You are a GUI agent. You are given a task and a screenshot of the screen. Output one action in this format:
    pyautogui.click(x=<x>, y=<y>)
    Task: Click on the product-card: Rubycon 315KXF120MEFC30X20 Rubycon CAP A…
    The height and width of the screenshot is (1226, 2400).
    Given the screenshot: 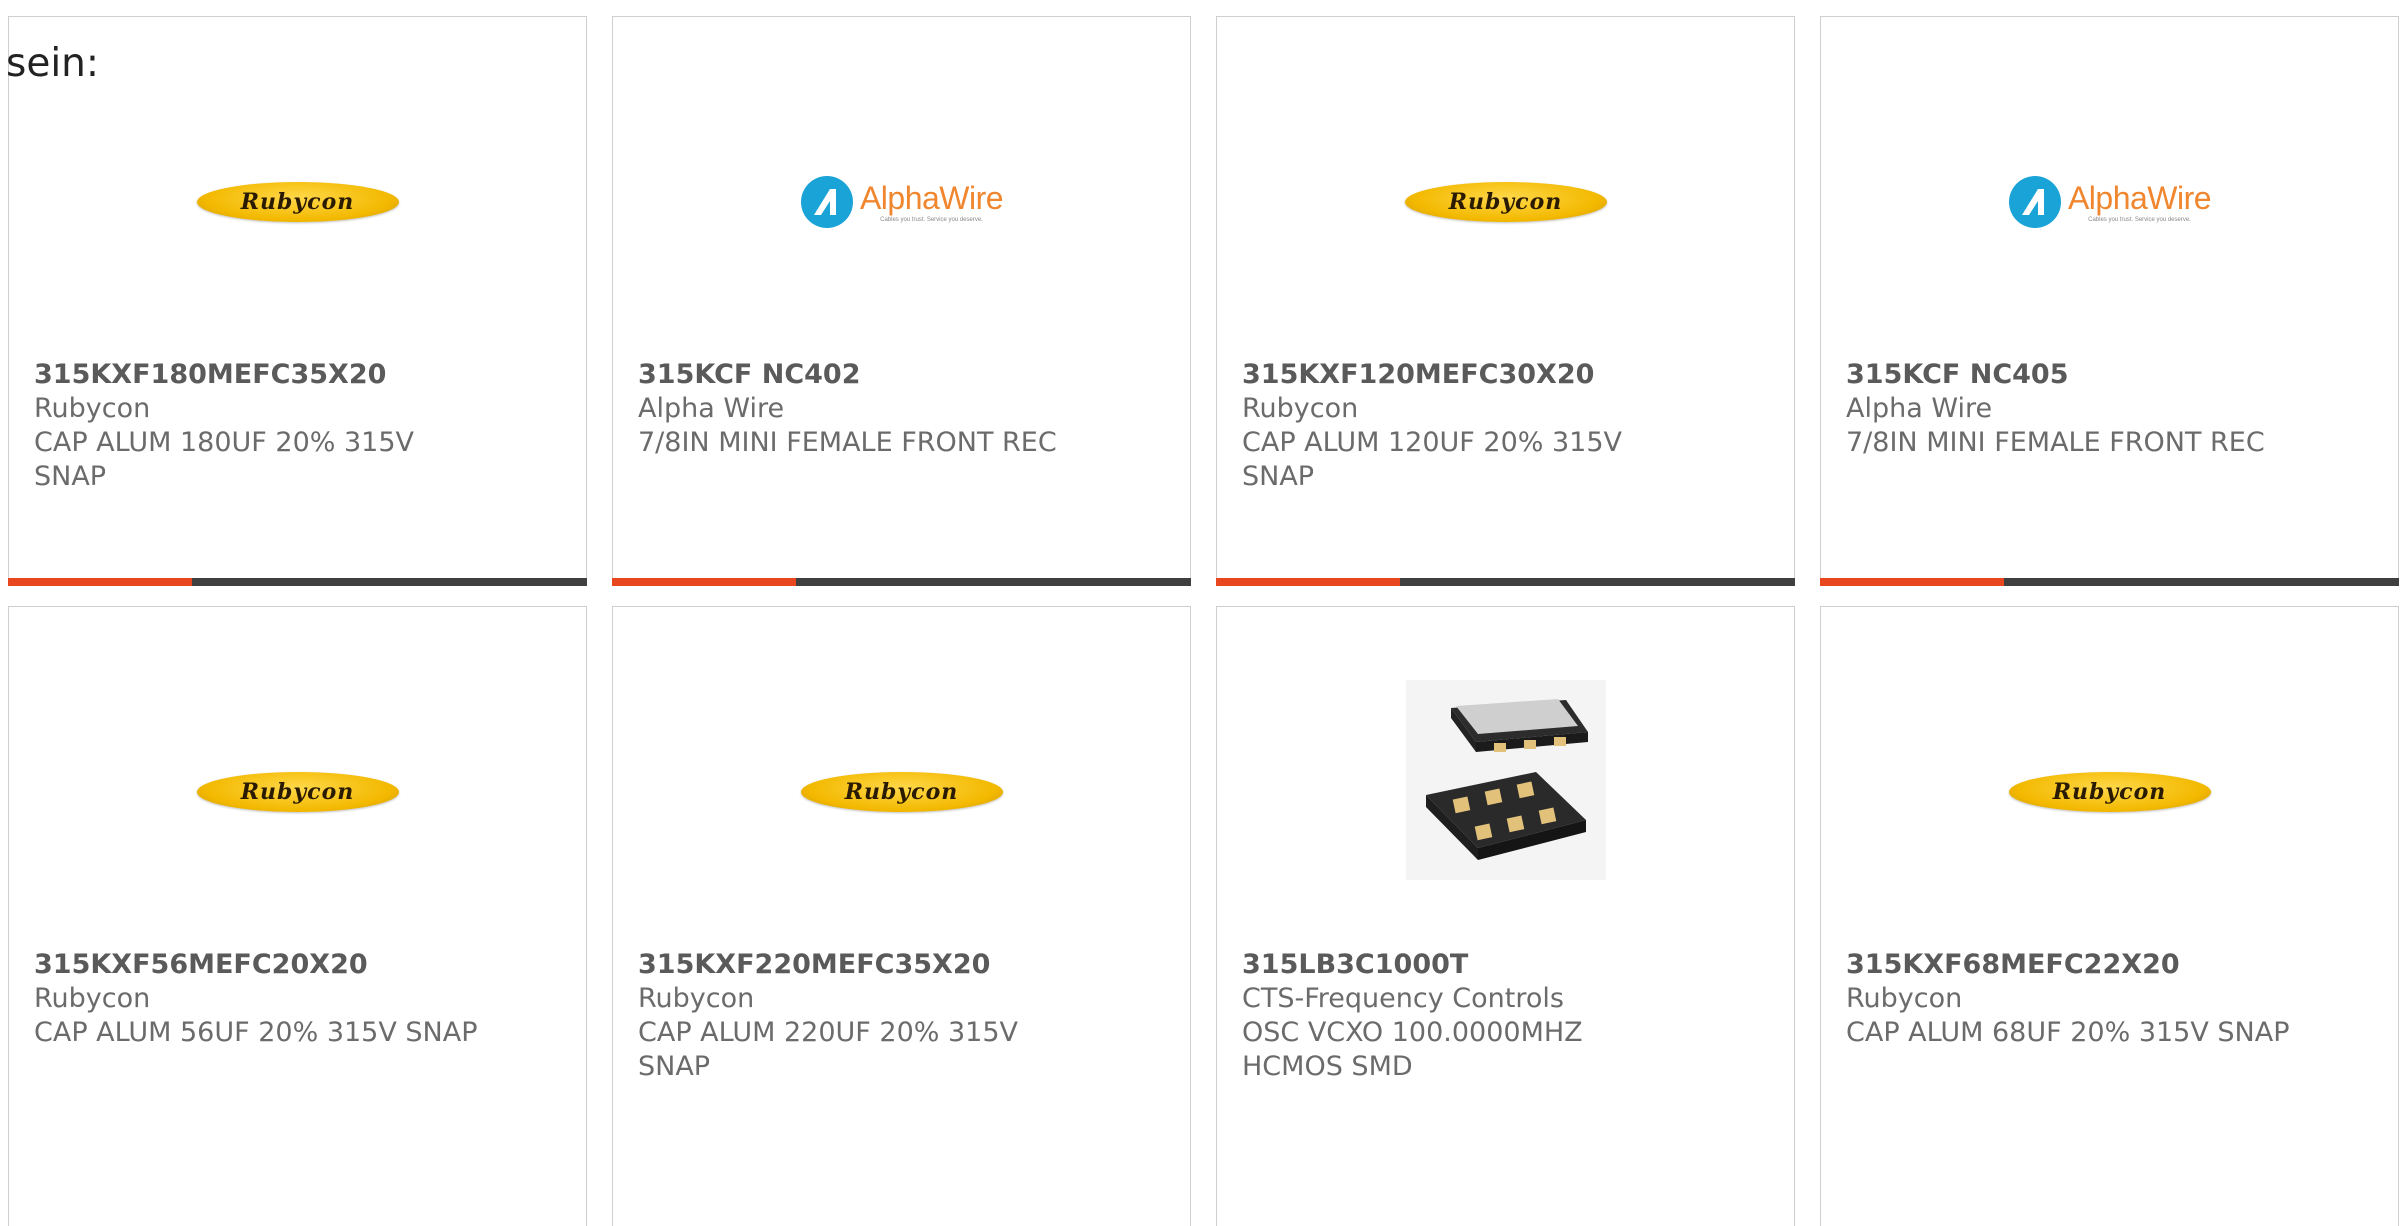 What is the action you would take?
    pyautogui.click(x=1505, y=301)
    